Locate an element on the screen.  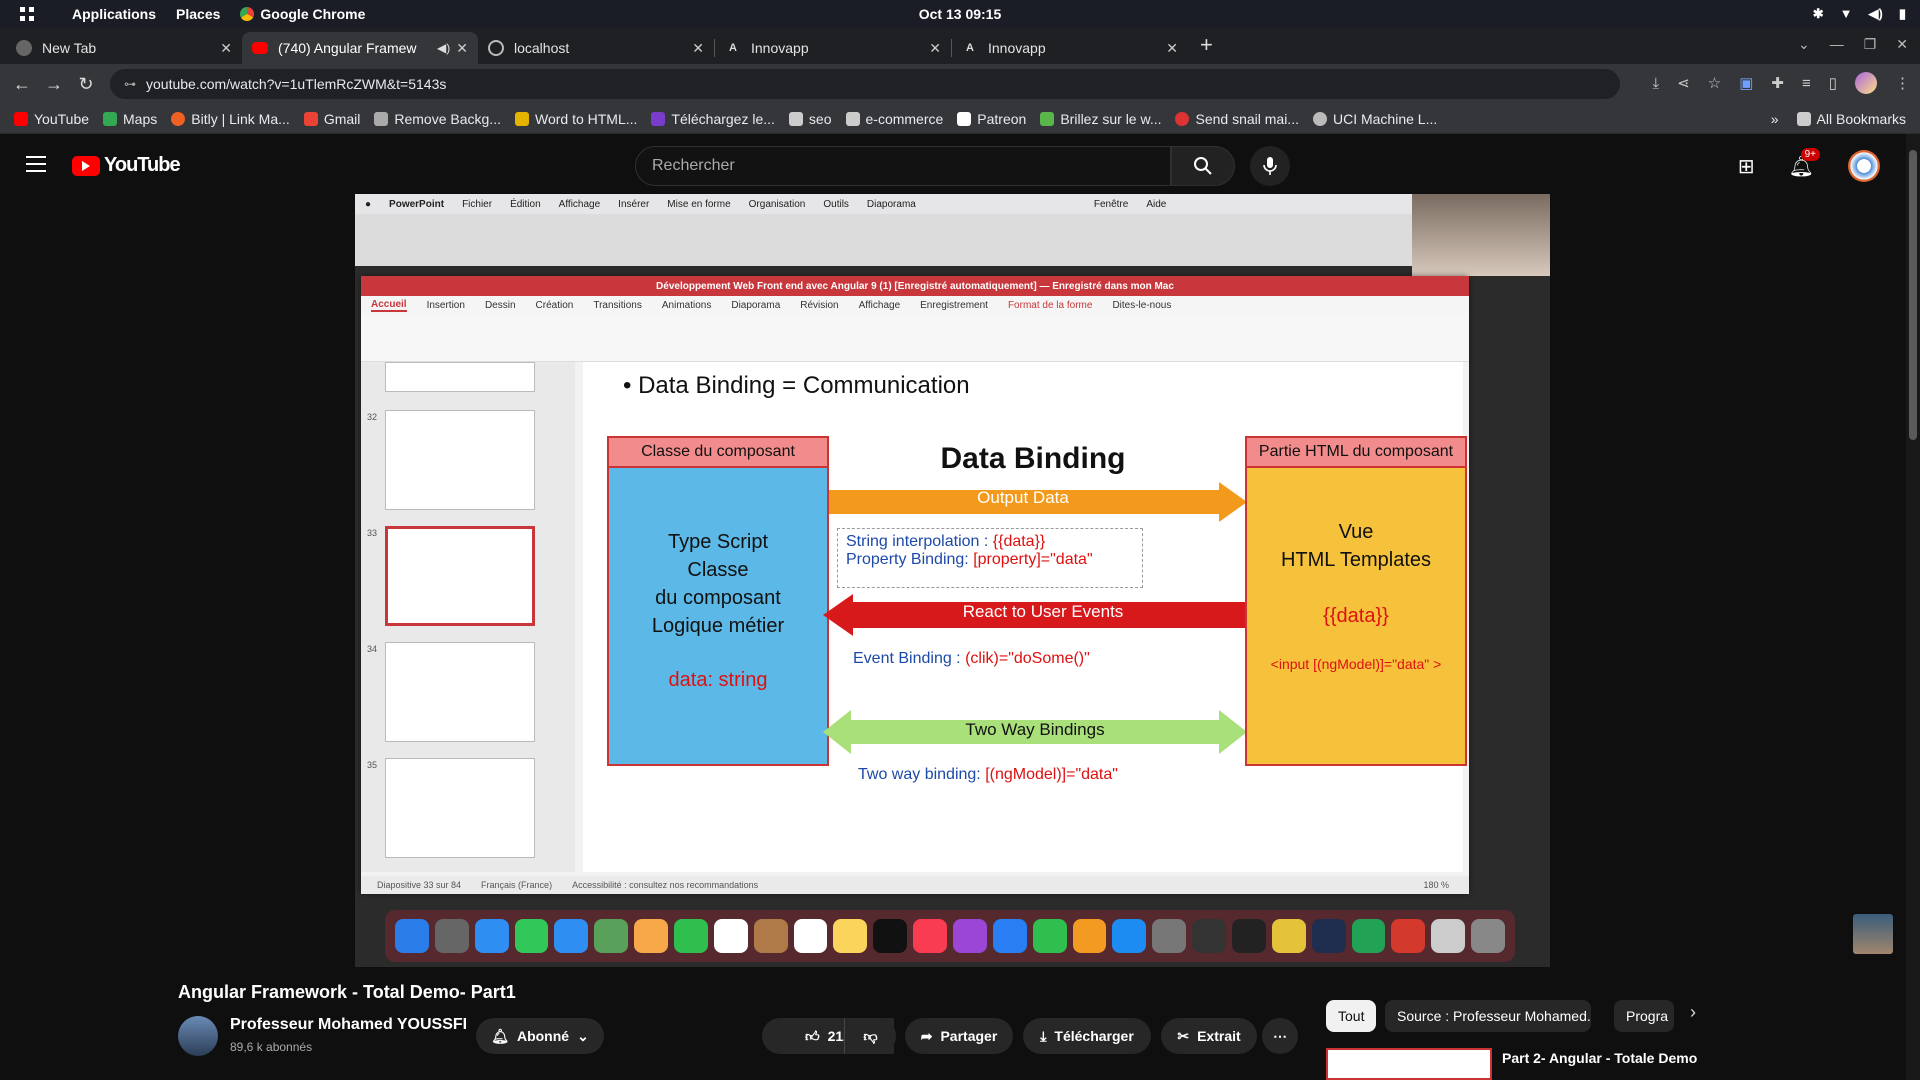
search-input: Rechercher is located at coordinates (903, 166).